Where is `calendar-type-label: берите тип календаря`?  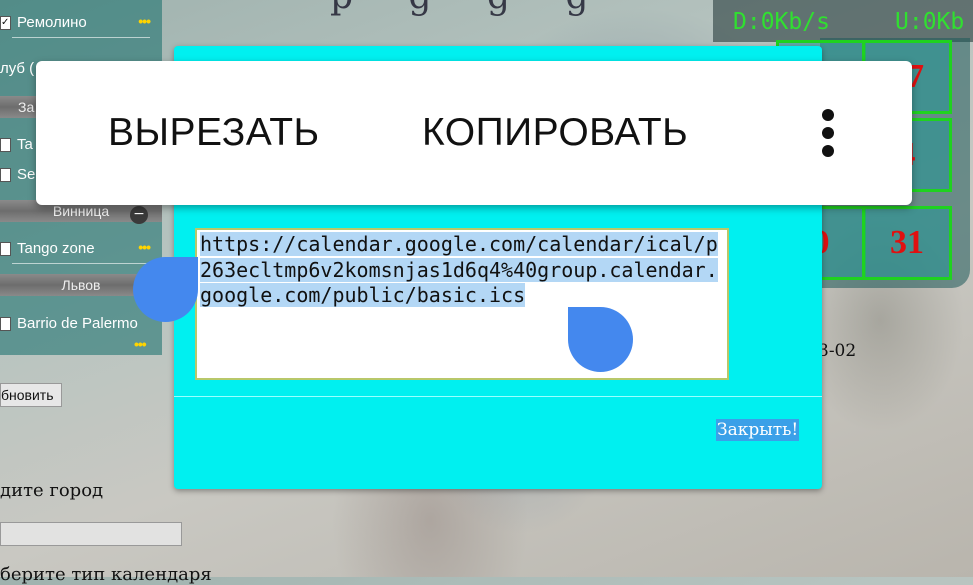
calendar-type-label: берите тип календаря is located at coordinates (106, 574).